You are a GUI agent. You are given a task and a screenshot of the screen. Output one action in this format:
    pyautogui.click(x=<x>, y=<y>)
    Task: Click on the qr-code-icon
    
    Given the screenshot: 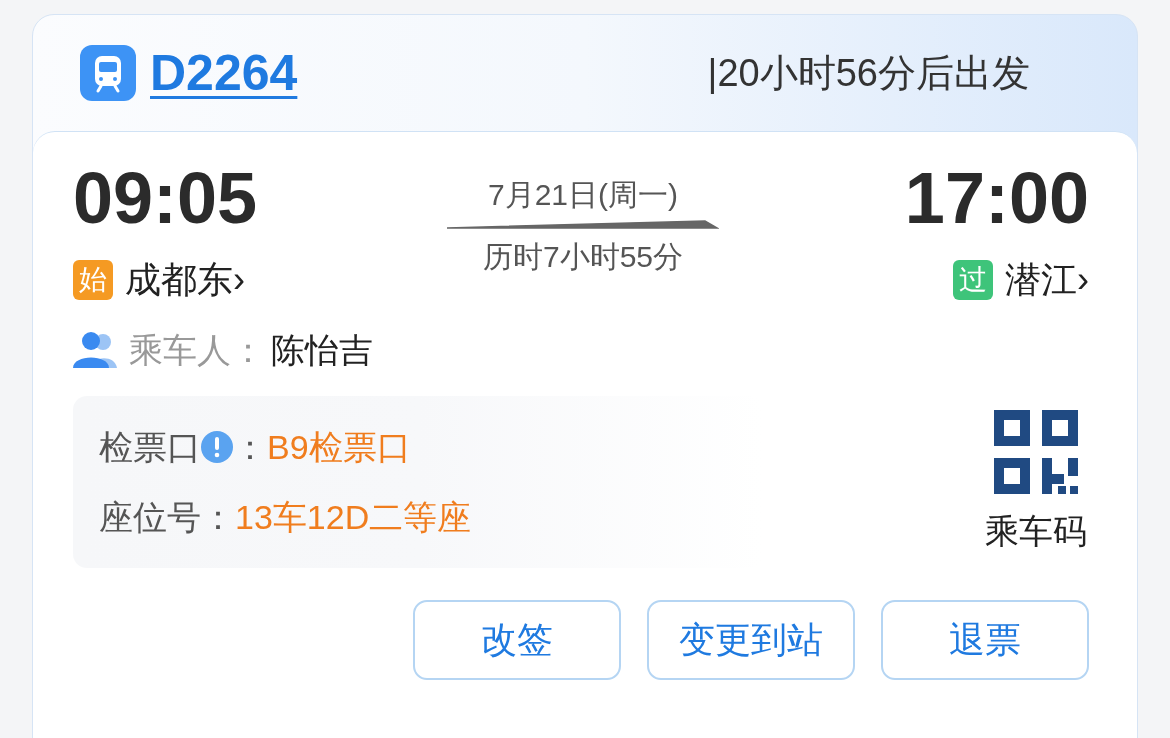 What is the action you would take?
    pyautogui.click(x=1036, y=452)
    